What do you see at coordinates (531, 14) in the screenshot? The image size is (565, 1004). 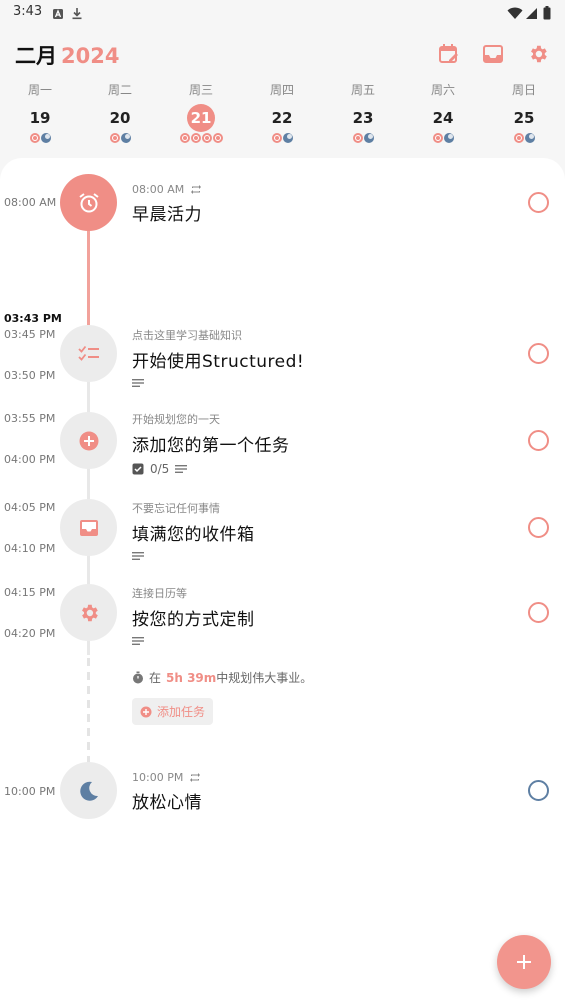 I see `signal-icon` at bounding box center [531, 14].